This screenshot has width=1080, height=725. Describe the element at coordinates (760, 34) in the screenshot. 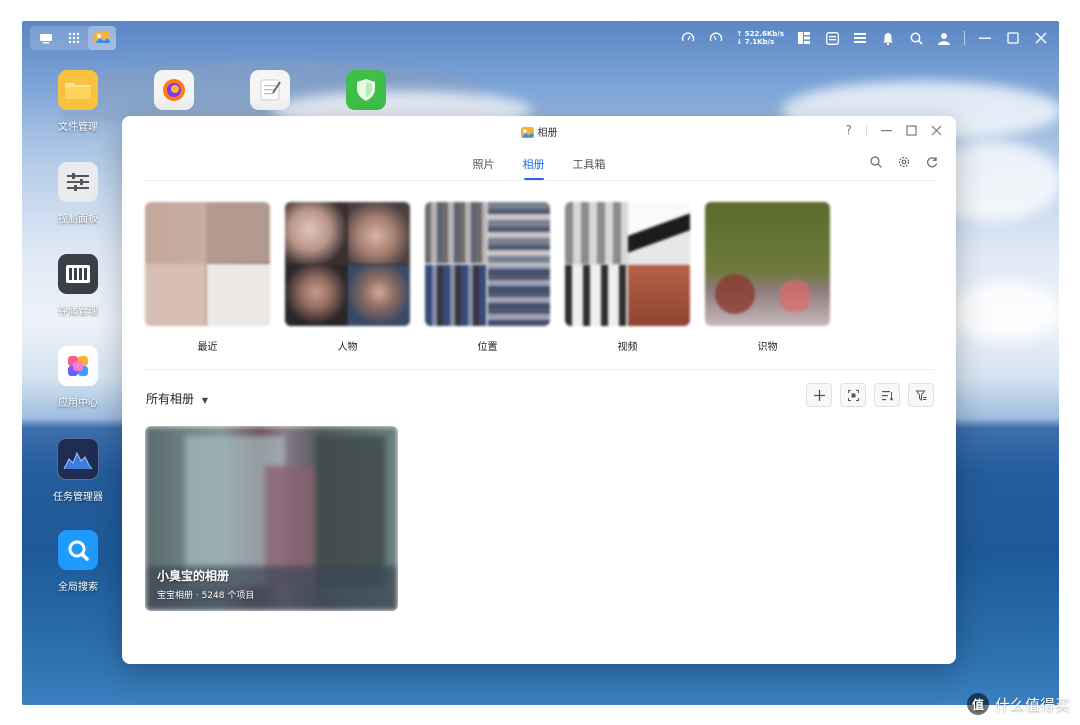

I see `upload-speed: ↑ 522.6Kb/s` at that location.